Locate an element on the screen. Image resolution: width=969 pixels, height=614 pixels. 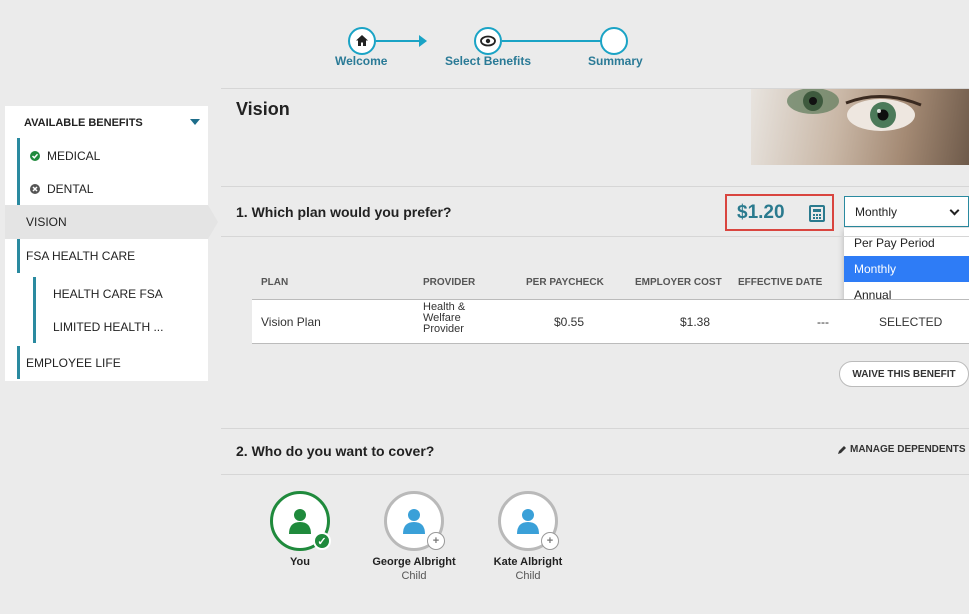
column-header-plan: PLAN is located at coordinates (275, 282).